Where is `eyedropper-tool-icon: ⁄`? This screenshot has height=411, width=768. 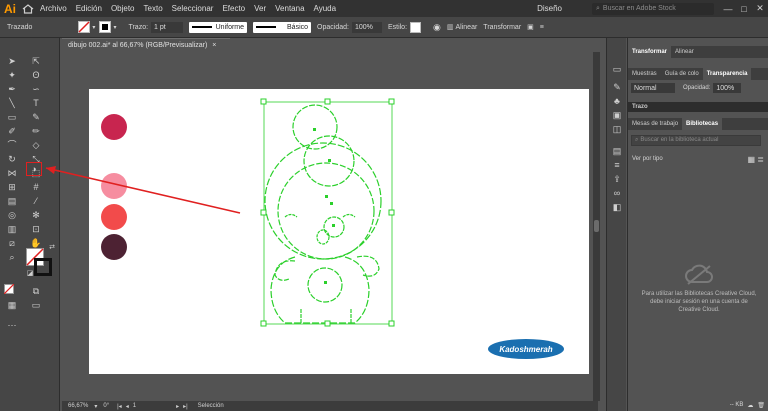 eyedropper-tool-icon: ⁄ is located at coordinates (36, 201).